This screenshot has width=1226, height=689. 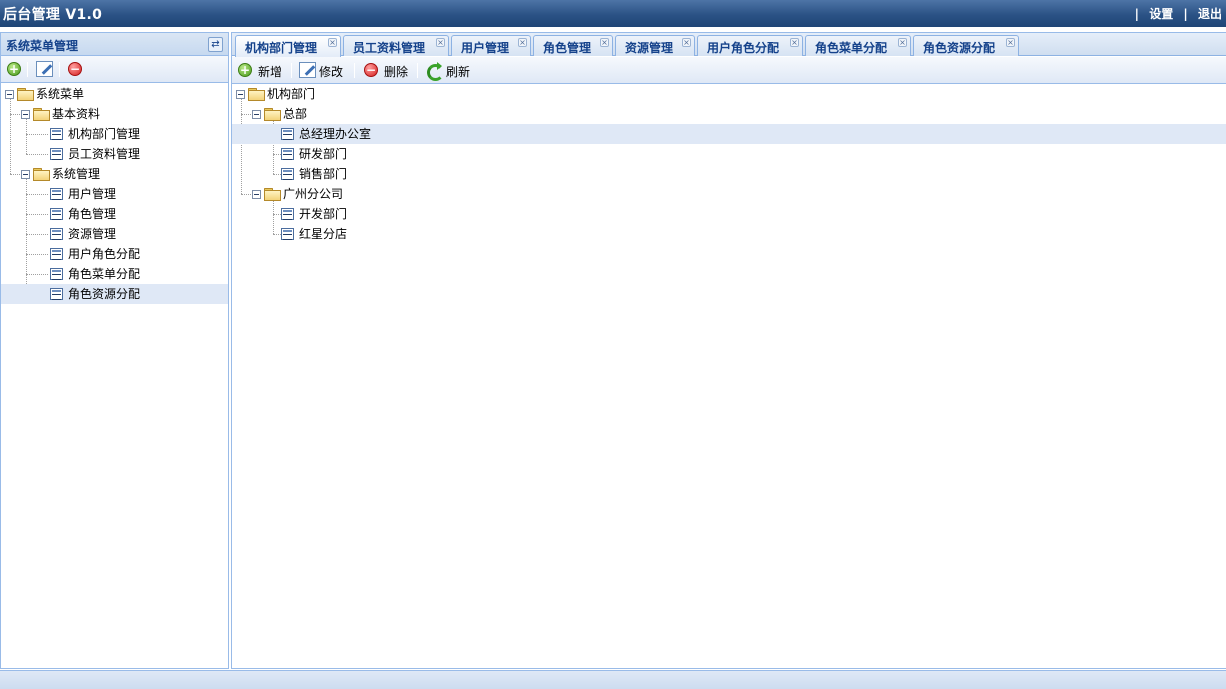 What do you see at coordinates (76, 114) in the screenshot?
I see `tree-node-label: 基本资料` at bounding box center [76, 114].